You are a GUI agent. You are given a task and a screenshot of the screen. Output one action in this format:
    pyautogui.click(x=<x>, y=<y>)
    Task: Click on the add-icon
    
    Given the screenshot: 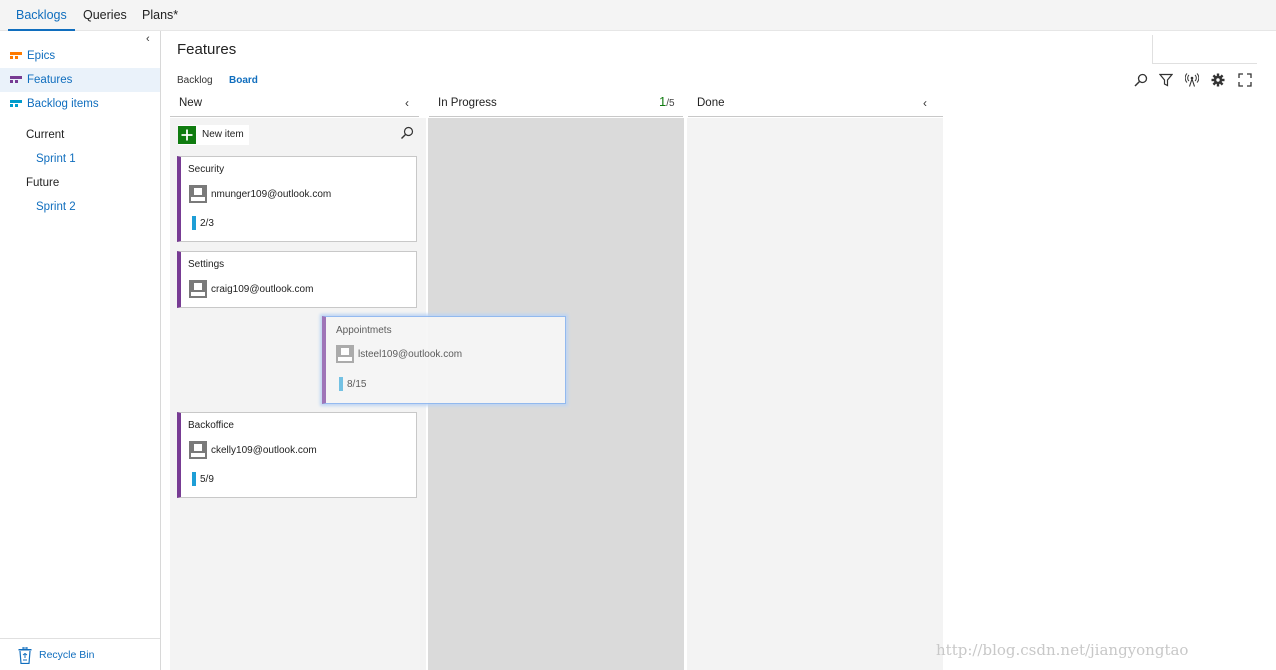 What is the action you would take?
    pyautogui.click(x=187, y=135)
    